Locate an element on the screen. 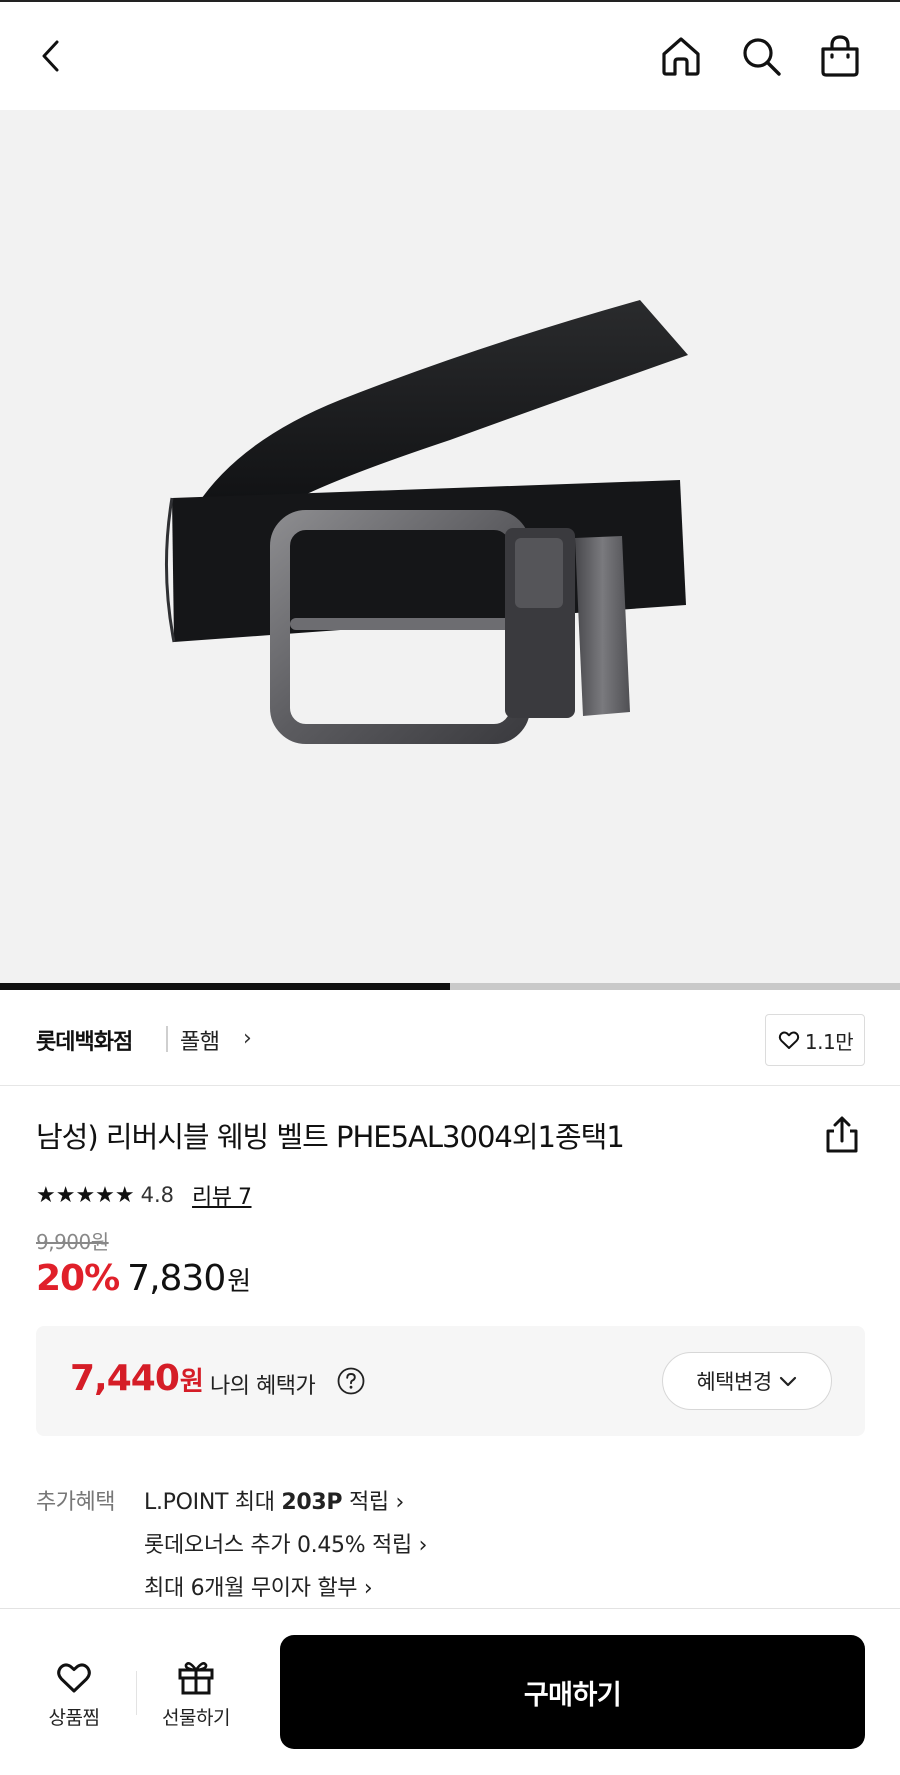 This screenshot has height=1775, width=900. discount-rate: 20% is located at coordinates (78, 1278).